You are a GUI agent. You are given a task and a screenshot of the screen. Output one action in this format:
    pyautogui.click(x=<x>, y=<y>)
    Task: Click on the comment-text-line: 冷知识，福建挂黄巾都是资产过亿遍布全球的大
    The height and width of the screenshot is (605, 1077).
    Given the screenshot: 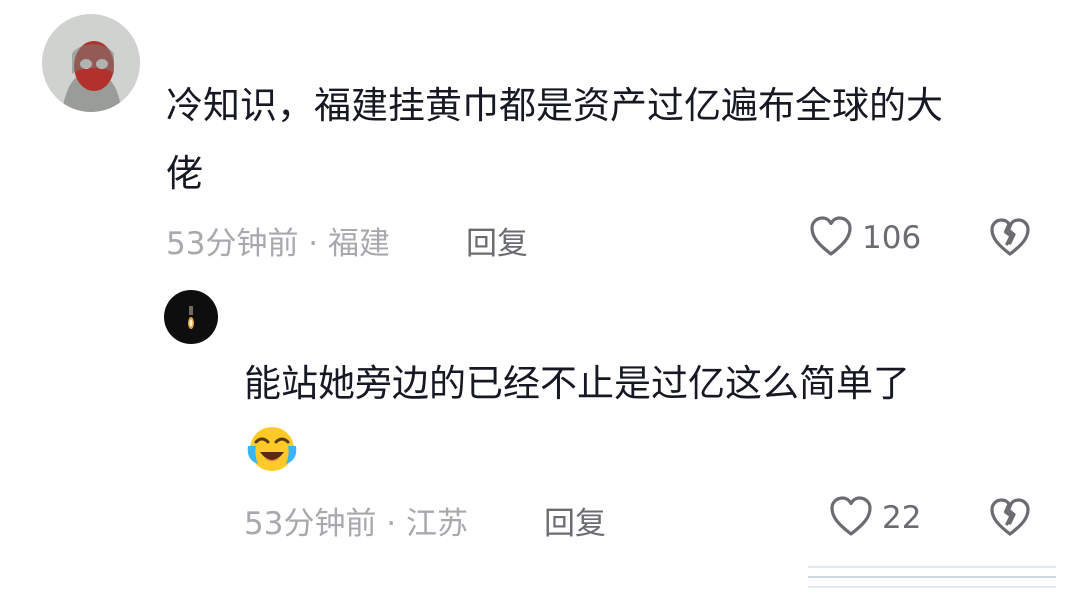 What is the action you would take?
    pyautogui.click(x=554, y=105)
    